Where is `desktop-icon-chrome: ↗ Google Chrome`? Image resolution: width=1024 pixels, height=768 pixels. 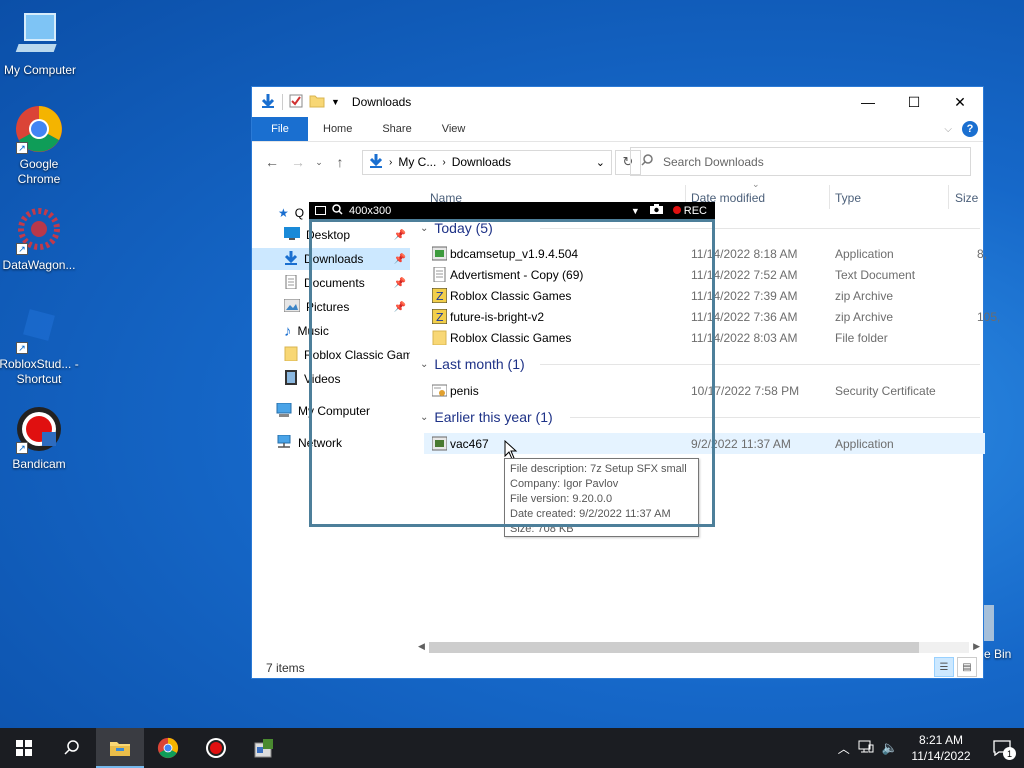 desktop-icon-chrome: ↗ Google Chrome is located at coordinates (39, 145).